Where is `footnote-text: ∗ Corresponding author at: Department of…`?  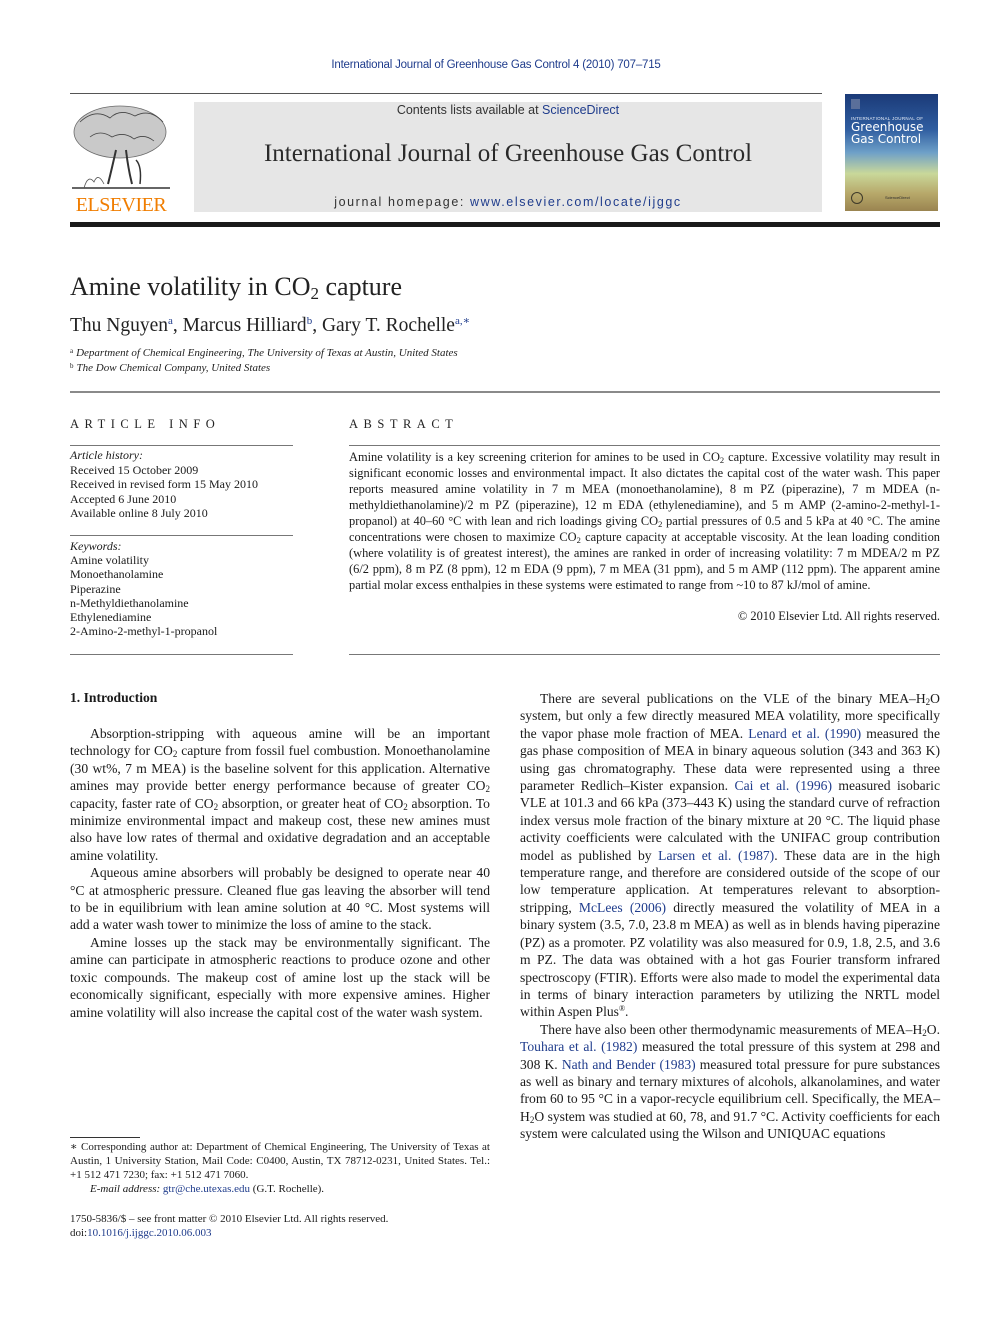
footnote-text: ∗ Corresponding author at: Department of… is located at coordinates (280, 1161).